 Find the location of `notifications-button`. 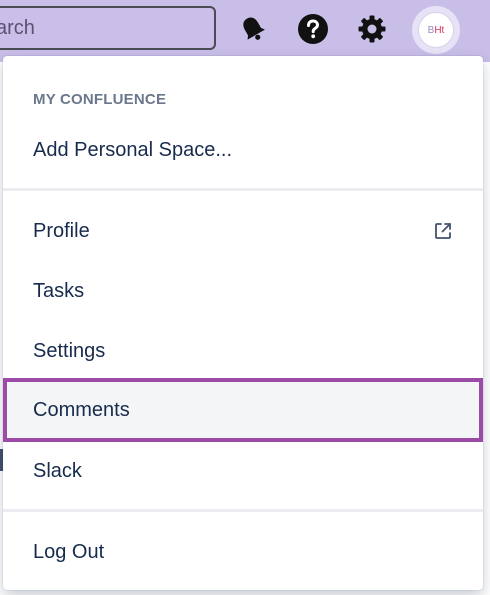

notifications-button is located at coordinates (253, 29).